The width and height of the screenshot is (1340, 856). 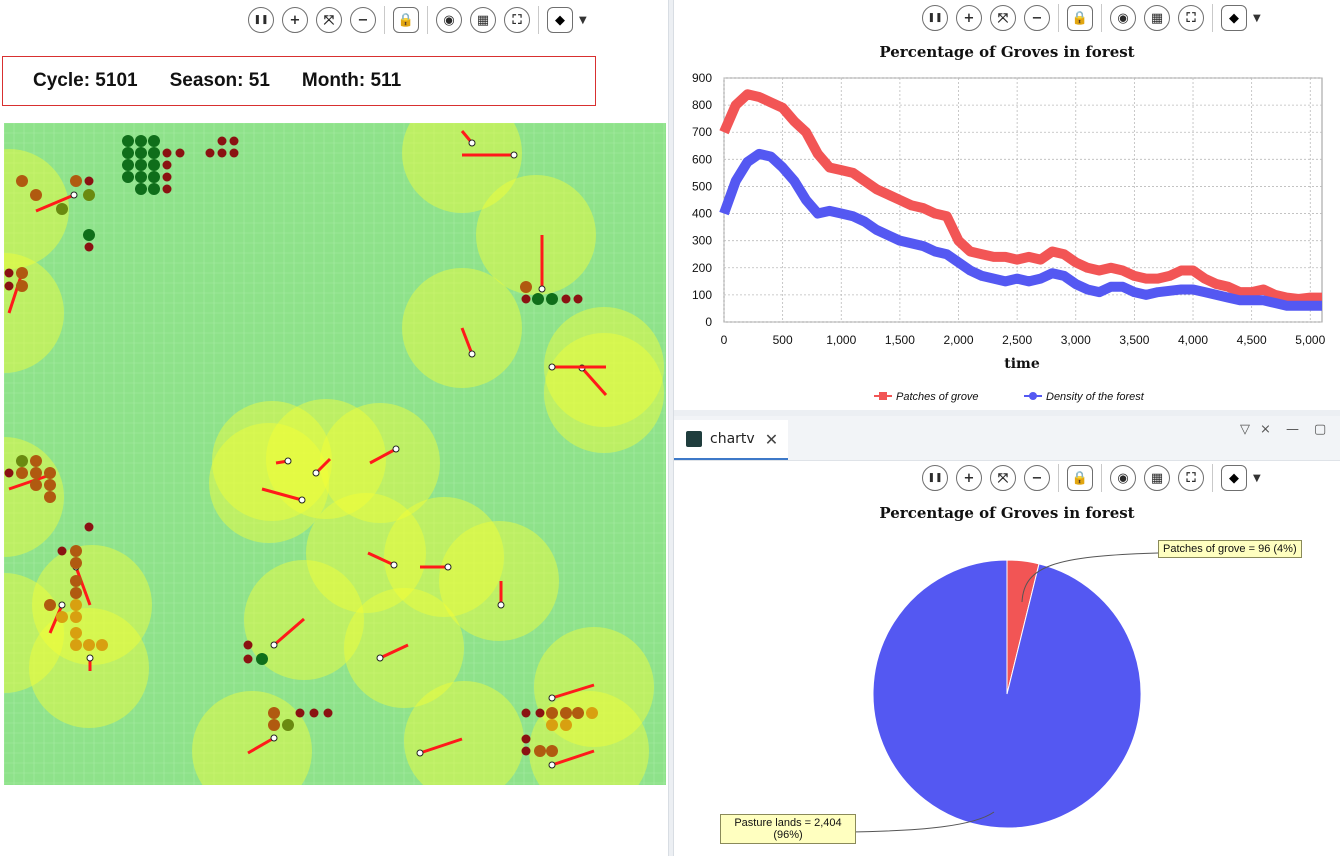 What do you see at coordinates (708, 322) in the screenshot?
I see `y-tick-label: 0` at bounding box center [708, 322].